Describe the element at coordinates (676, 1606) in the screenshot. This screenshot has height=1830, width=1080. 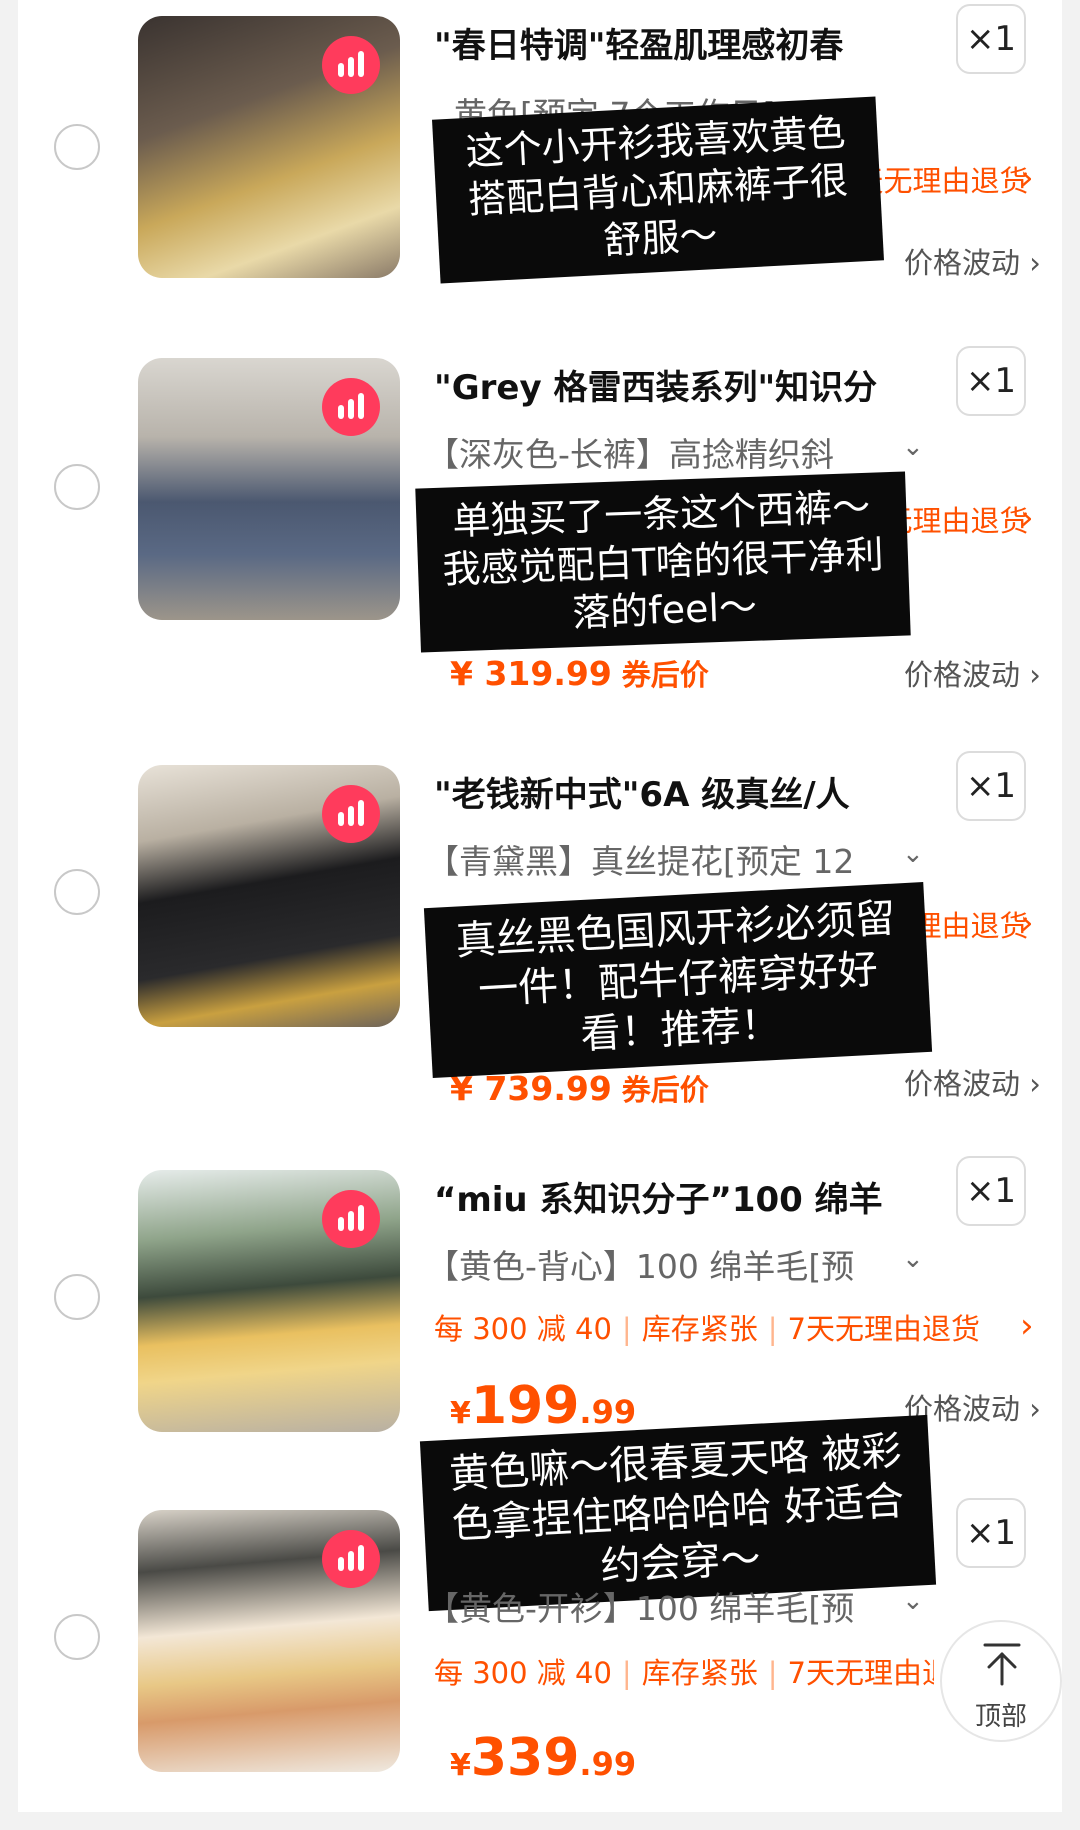
I see `sku-selector: 【黄色-开衫】100 绵羊毛[预` at that location.